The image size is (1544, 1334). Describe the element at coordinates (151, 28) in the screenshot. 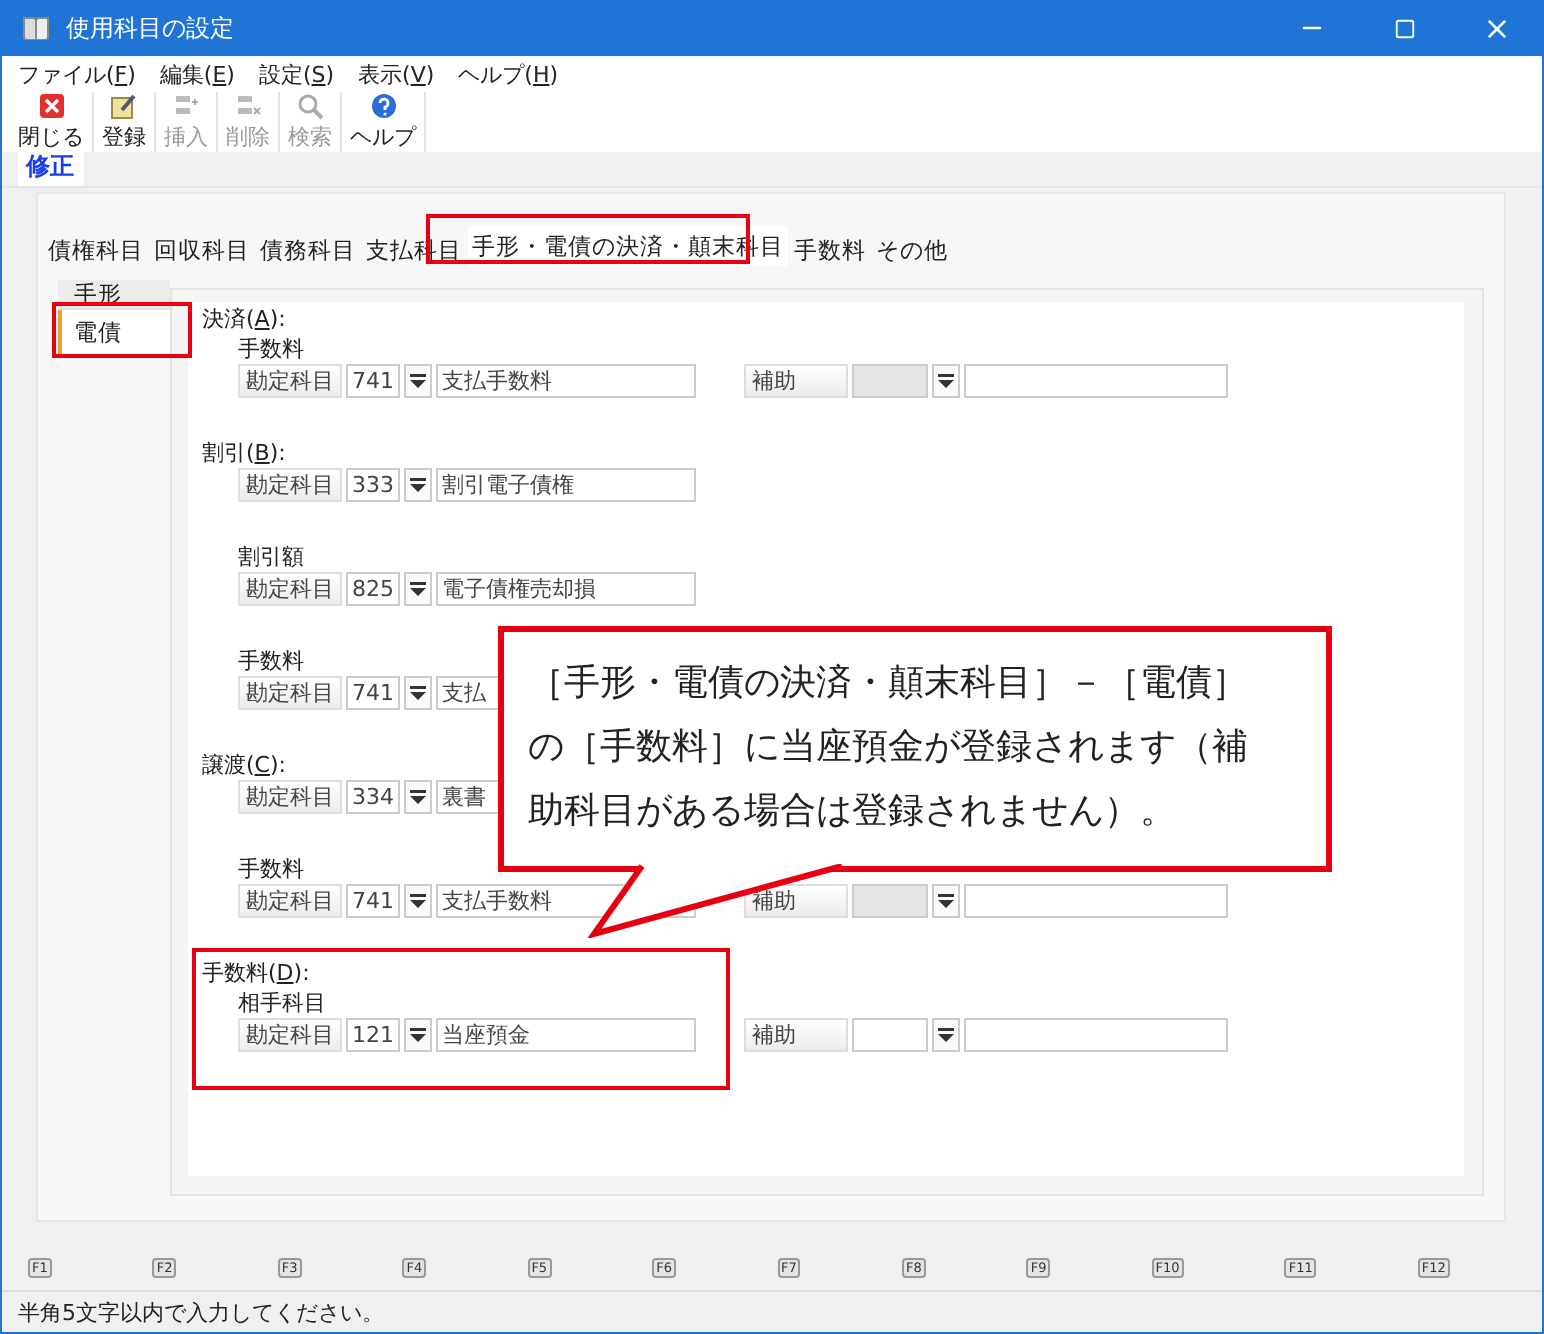

I see `window-title: 使用科目の設定` at that location.